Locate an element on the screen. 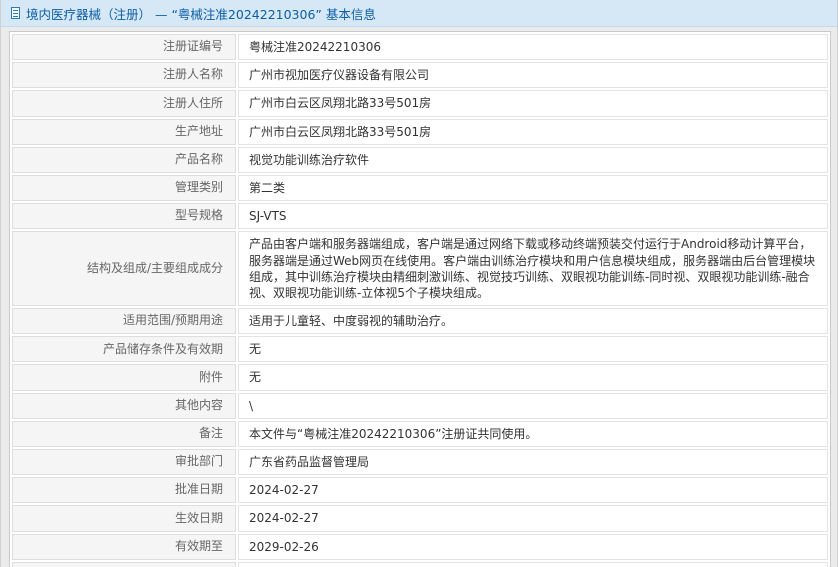 This screenshot has height=567, width=838. row-value: 适用于儿童轻、中度弱视的辅助治疗。 is located at coordinates (533, 321).